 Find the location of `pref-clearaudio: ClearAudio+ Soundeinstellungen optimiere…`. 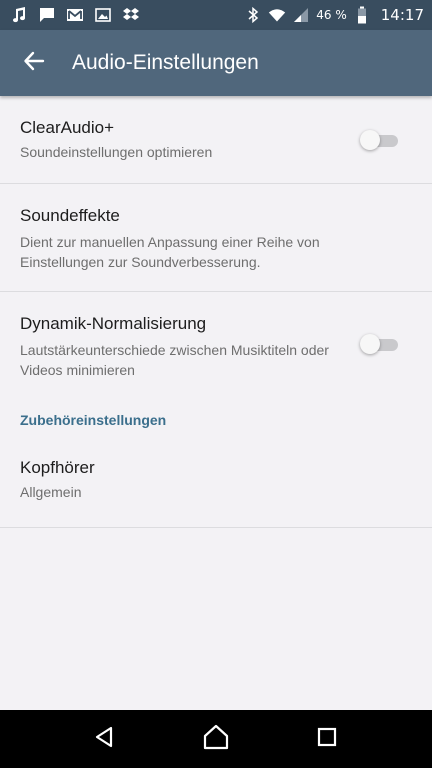

pref-clearaudio: ClearAudio+ Soundeinstellungen optimiere… is located at coordinates (216, 140).